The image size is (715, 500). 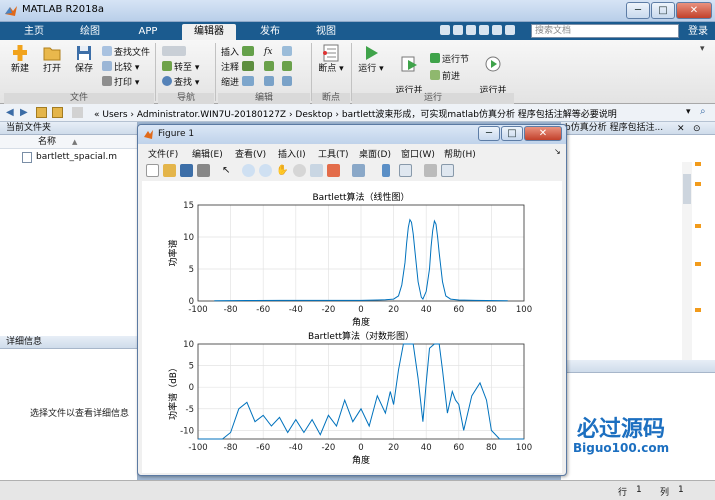 What do you see at coordinates (173, 391) in the screenshot?
I see `y-axis-label: 功率谱（dB）` at bounding box center [173, 391].